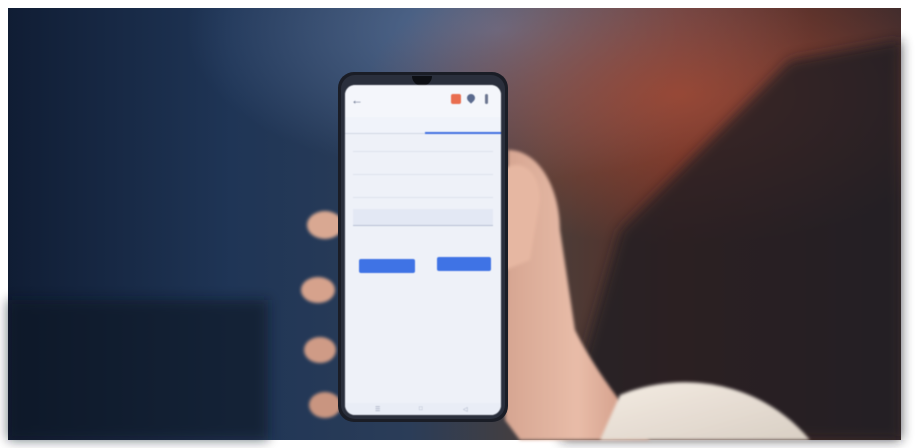 Image resolution: width=915 pixels, height=448 pixels. Describe the element at coordinates (471, 98) in the screenshot. I see `location-pin-icon` at that location.